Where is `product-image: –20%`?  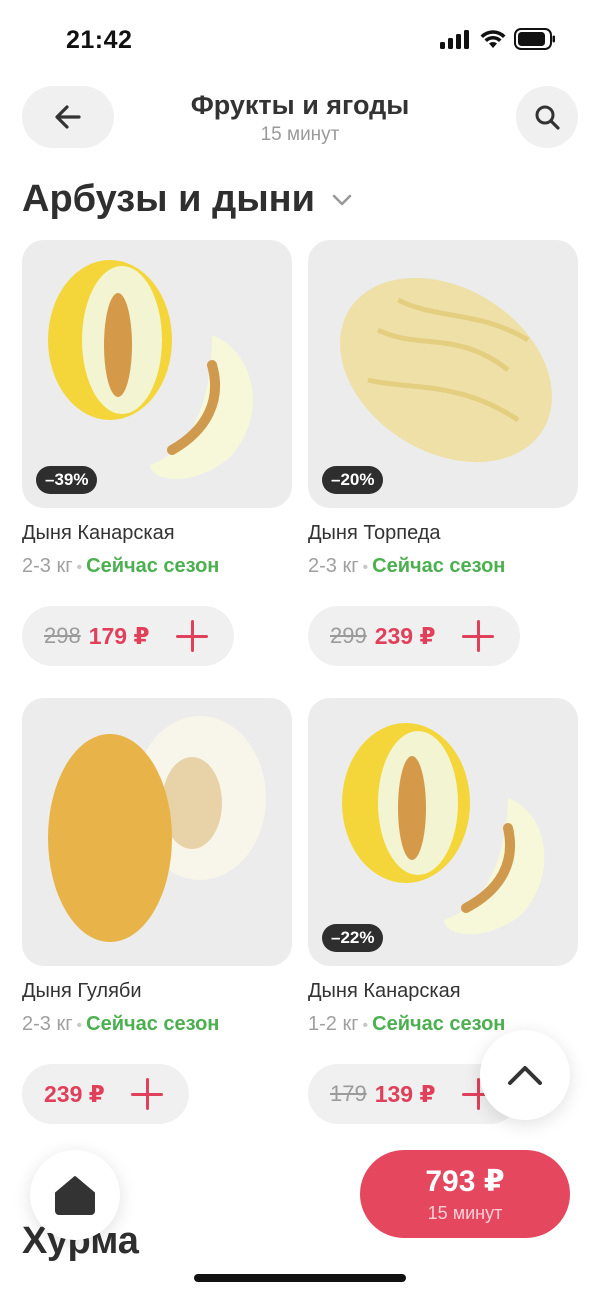 product-image: –20% is located at coordinates (443, 374).